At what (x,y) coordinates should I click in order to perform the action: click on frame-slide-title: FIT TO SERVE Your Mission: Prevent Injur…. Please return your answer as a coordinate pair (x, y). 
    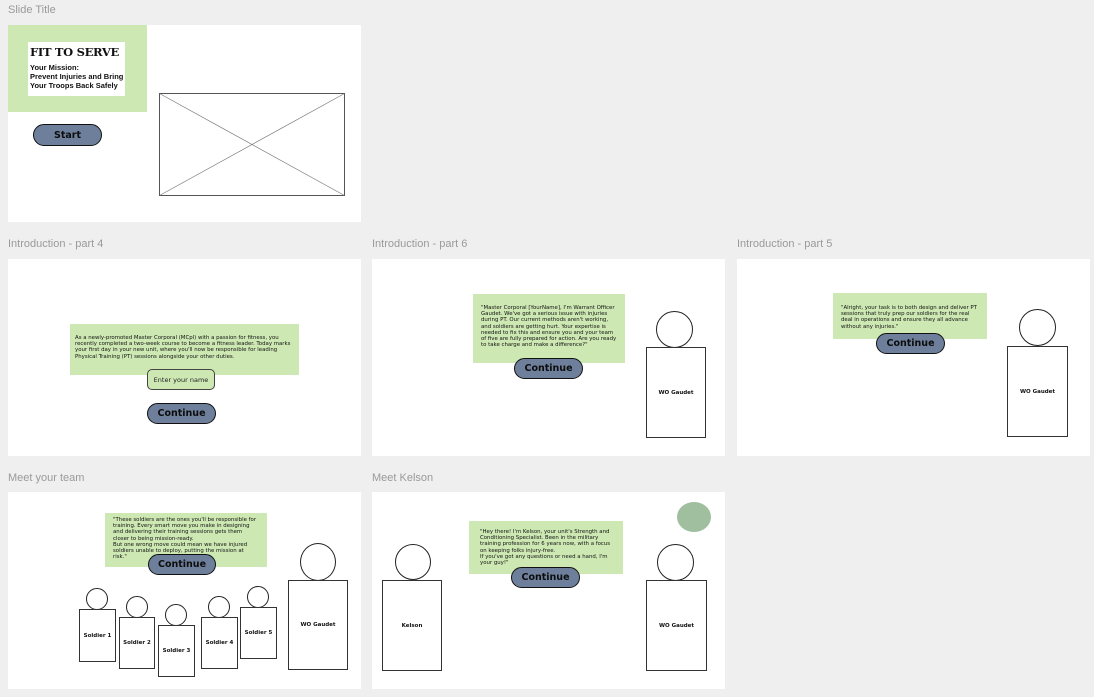
    Looking at the image, I should click on (184, 123).